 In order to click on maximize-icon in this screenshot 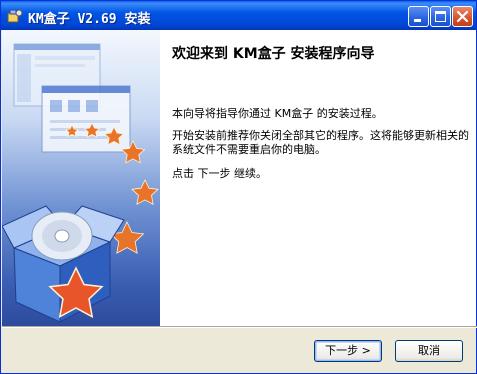, I will do `click(440, 16)`.